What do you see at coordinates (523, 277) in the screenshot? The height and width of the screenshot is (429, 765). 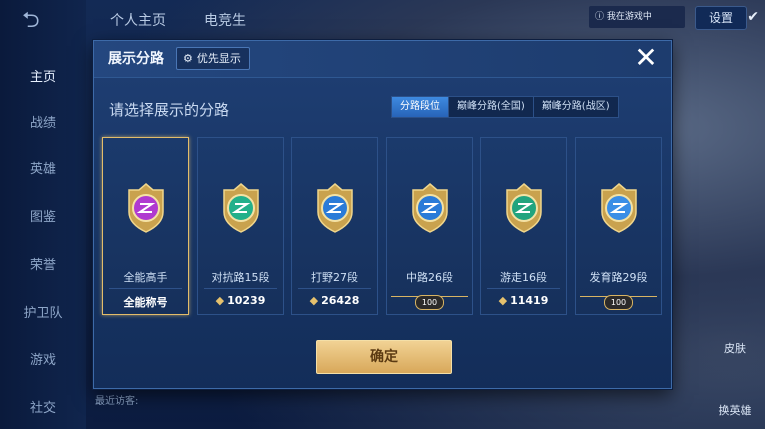 I see `lane-card-name: 游走16段` at bounding box center [523, 277].